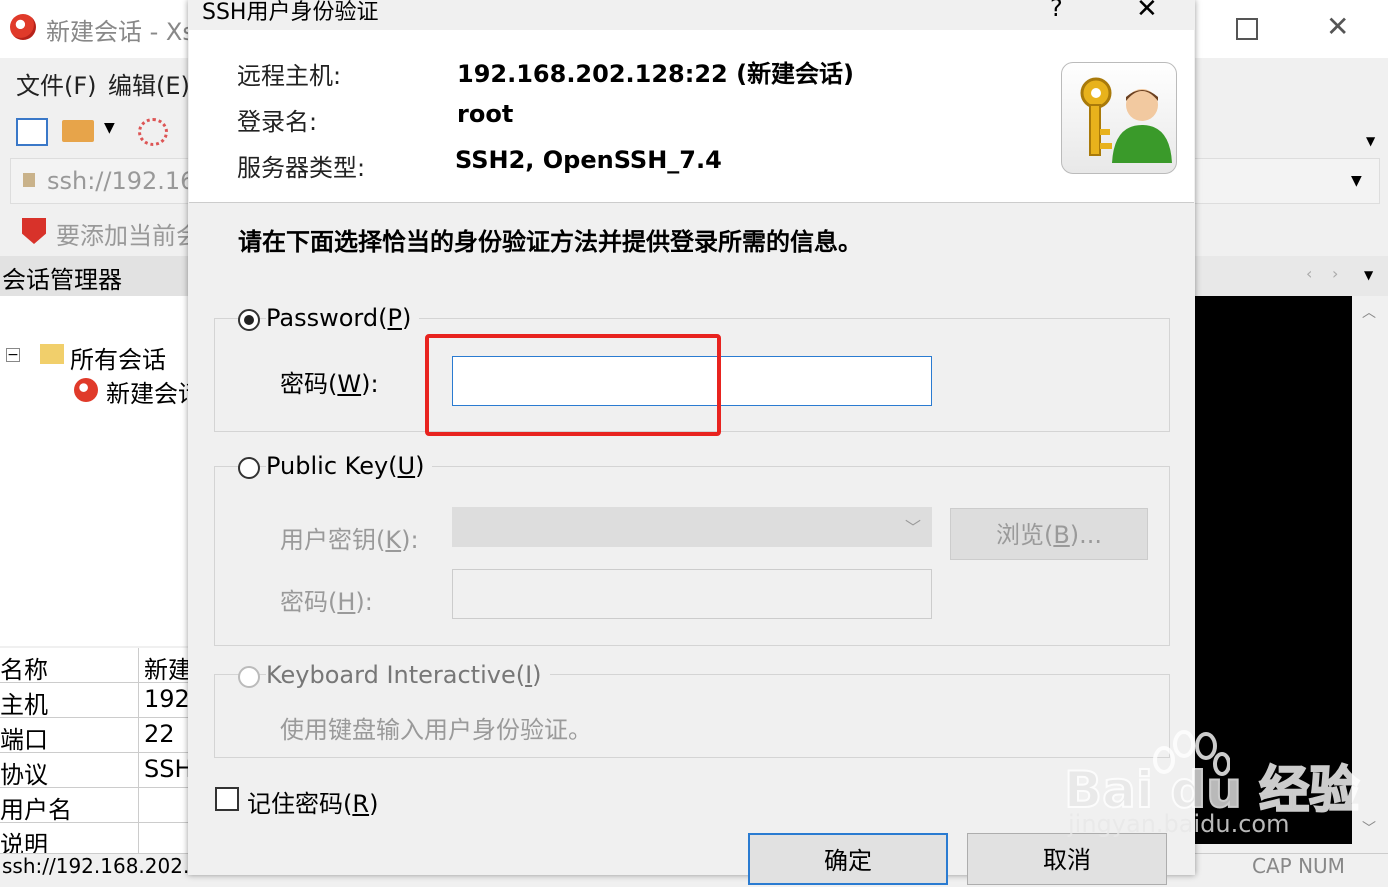 The image size is (1388, 887). Describe the element at coordinates (656, 74) in the screenshot. I see `host-value: 192.168.202.128:22 (新建会话)` at that location.